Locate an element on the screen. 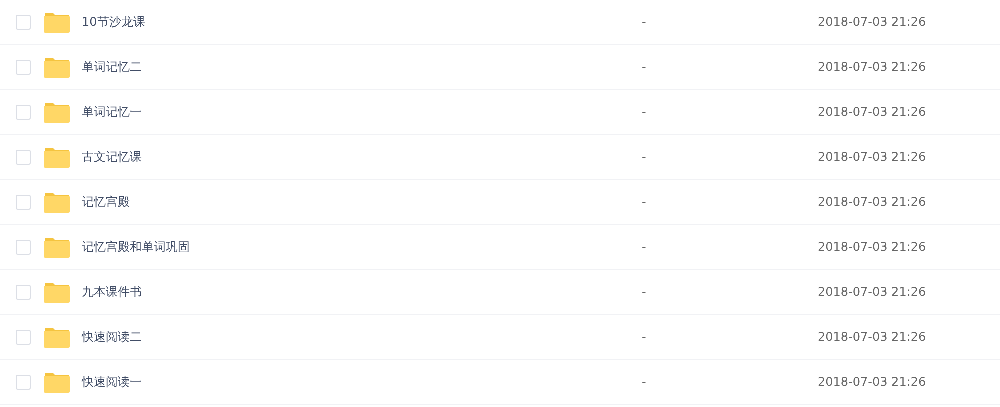 The height and width of the screenshot is (407, 1000). folder-name: 九本课件书 is located at coordinates (362, 292).